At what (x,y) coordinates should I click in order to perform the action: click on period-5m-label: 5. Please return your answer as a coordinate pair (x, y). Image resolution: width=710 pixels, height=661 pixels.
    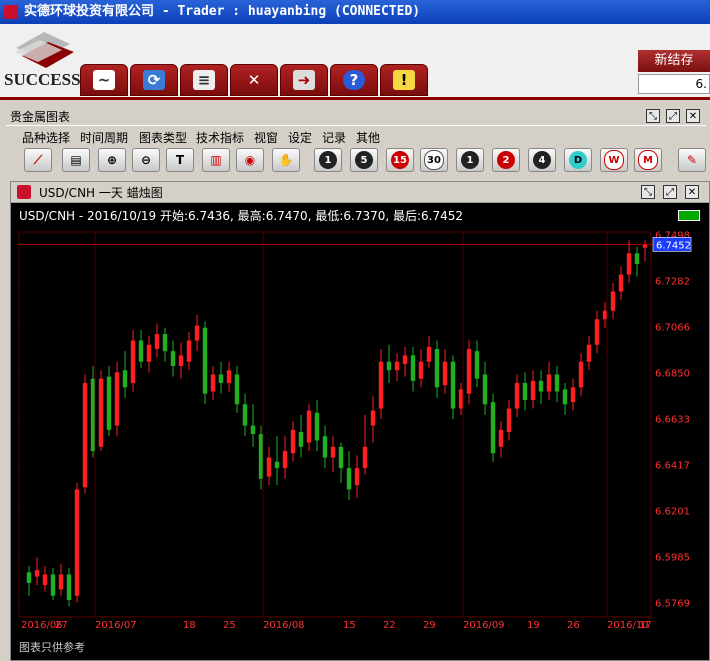
    Looking at the image, I should click on (364, 160).